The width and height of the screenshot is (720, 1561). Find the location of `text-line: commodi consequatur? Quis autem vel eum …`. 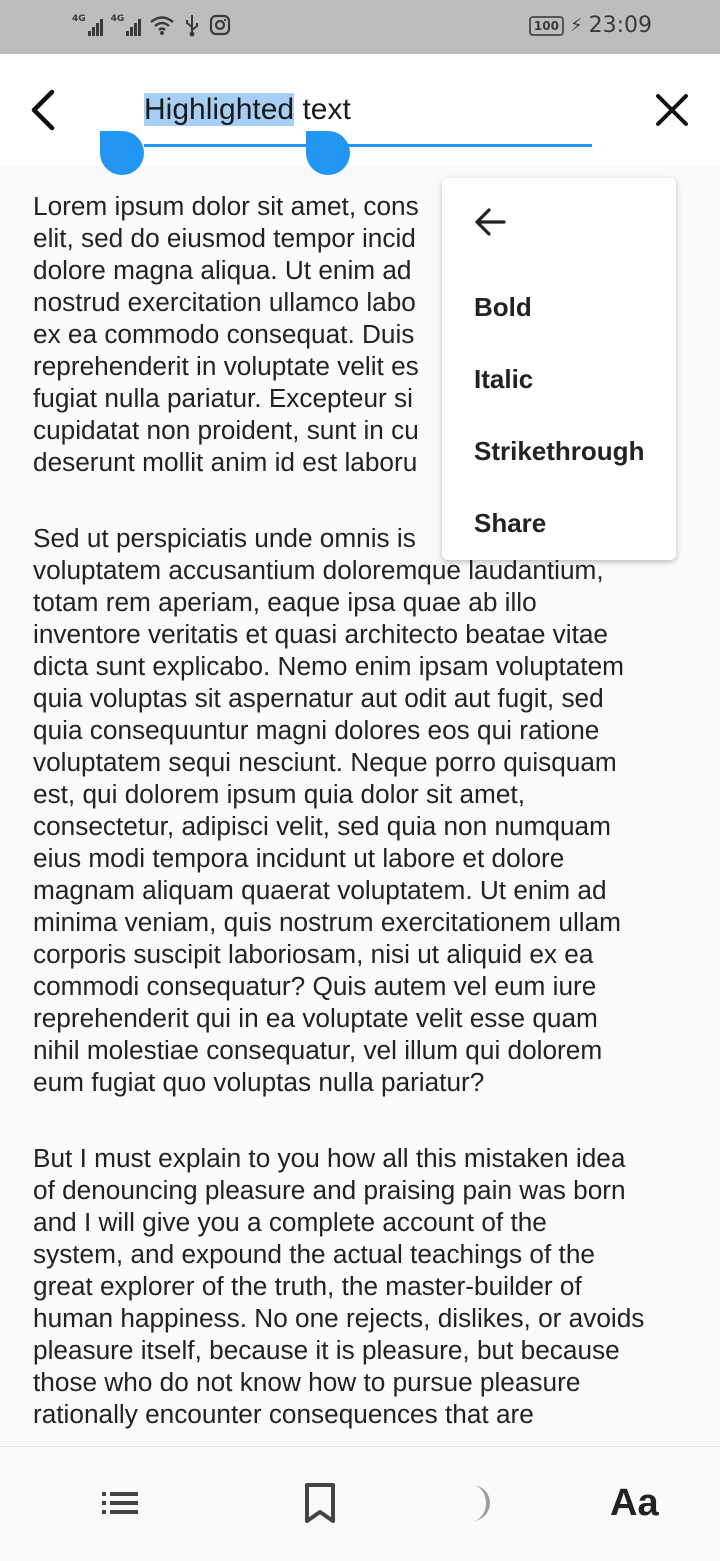

text-line: commodi consequatur? Quis autem vel eum … is located at coordinates (315, 986).